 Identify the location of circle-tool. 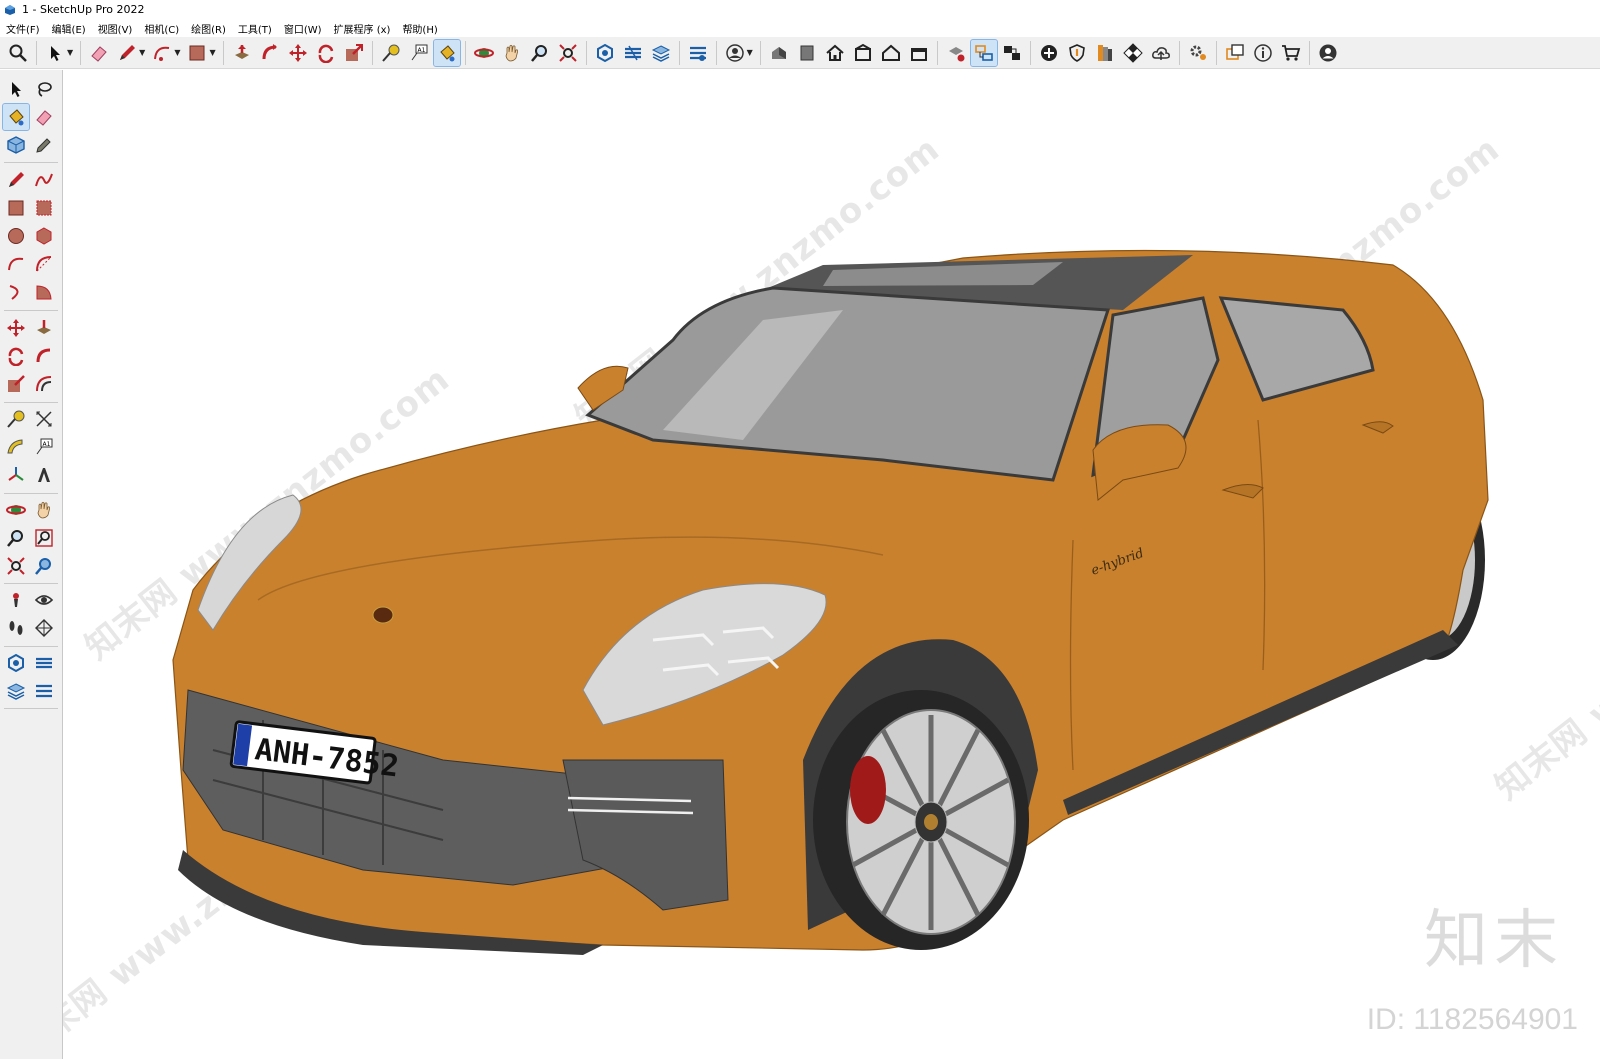
(16, 236).